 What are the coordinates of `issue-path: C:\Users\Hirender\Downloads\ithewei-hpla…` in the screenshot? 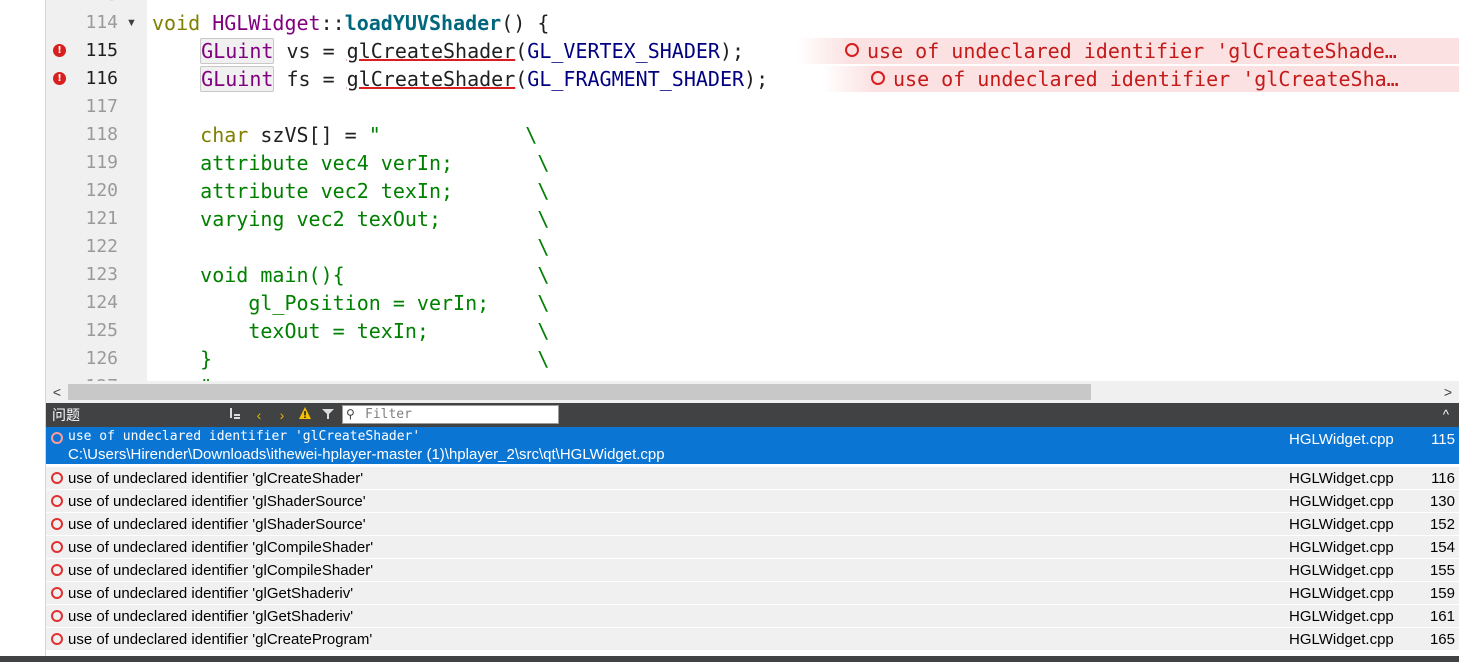 It's located at (366, 454).